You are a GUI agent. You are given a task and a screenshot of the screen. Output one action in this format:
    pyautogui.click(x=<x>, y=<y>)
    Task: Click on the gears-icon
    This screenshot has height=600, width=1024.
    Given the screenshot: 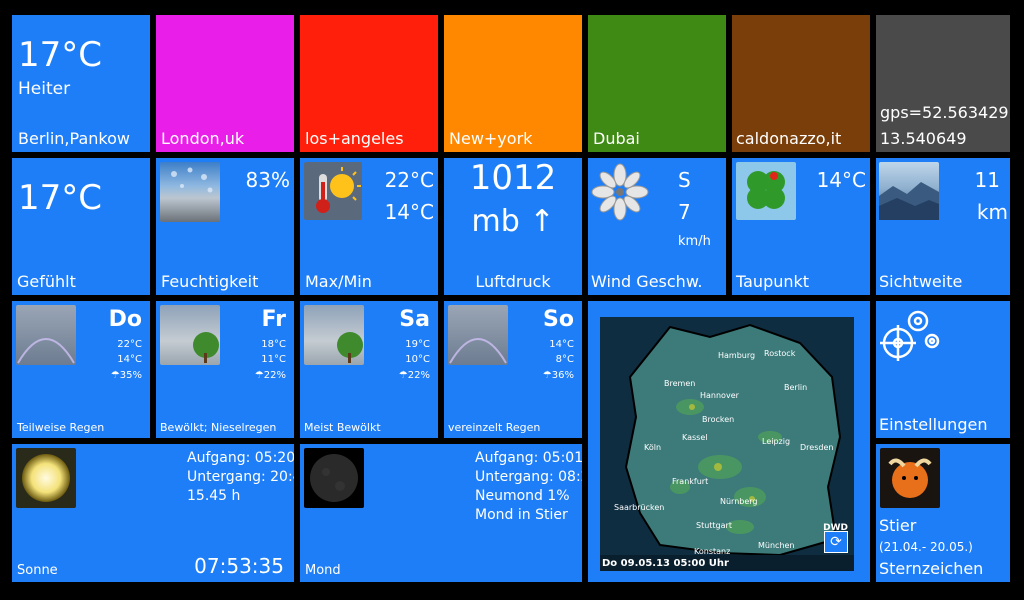 What is the action you would take?
    pyautogui.click(x=909, y=335)
    